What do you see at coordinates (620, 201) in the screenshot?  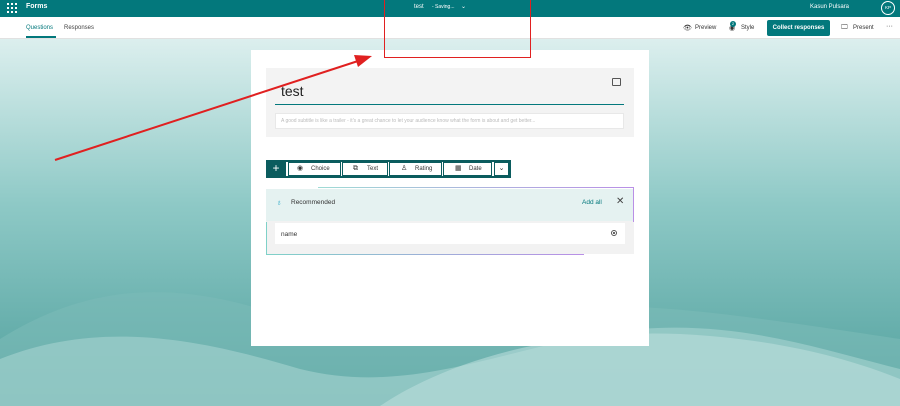 I see `close-icon: ✕` at bounding box center [620, 201].